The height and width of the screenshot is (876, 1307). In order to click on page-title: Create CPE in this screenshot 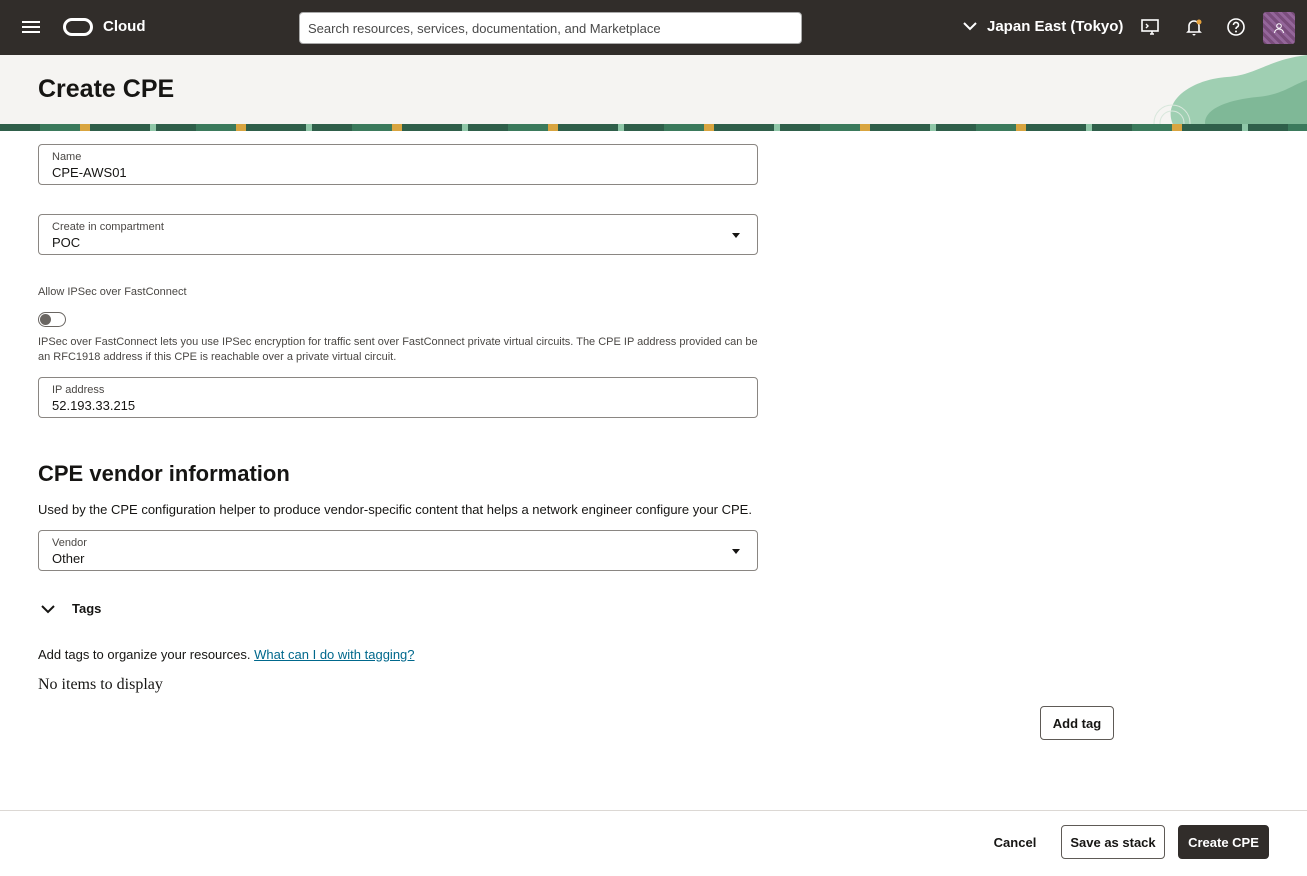, I will do `click(106, 89)`.